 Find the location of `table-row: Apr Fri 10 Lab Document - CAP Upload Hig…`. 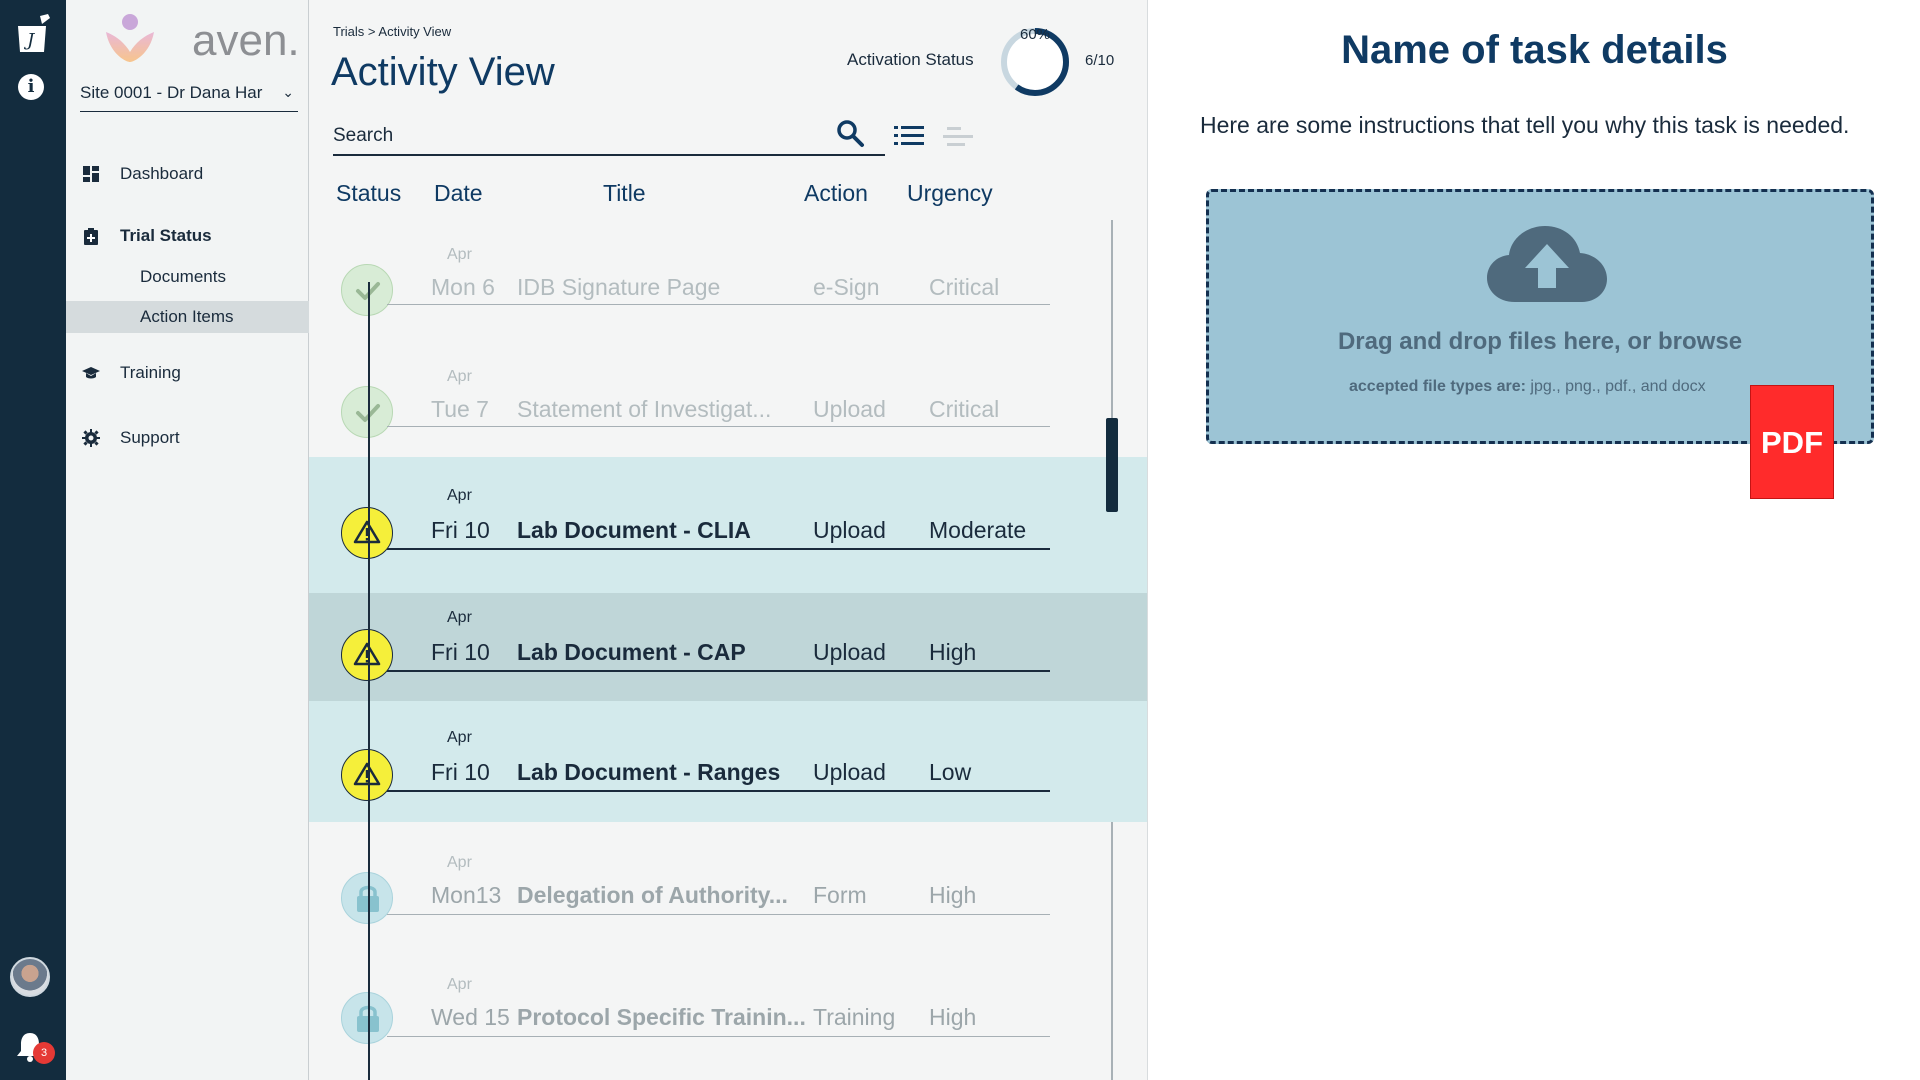

table-row: Apr Fri 10 Lab Document - CAP Upload Hig… is located at coordinates (728, 647).